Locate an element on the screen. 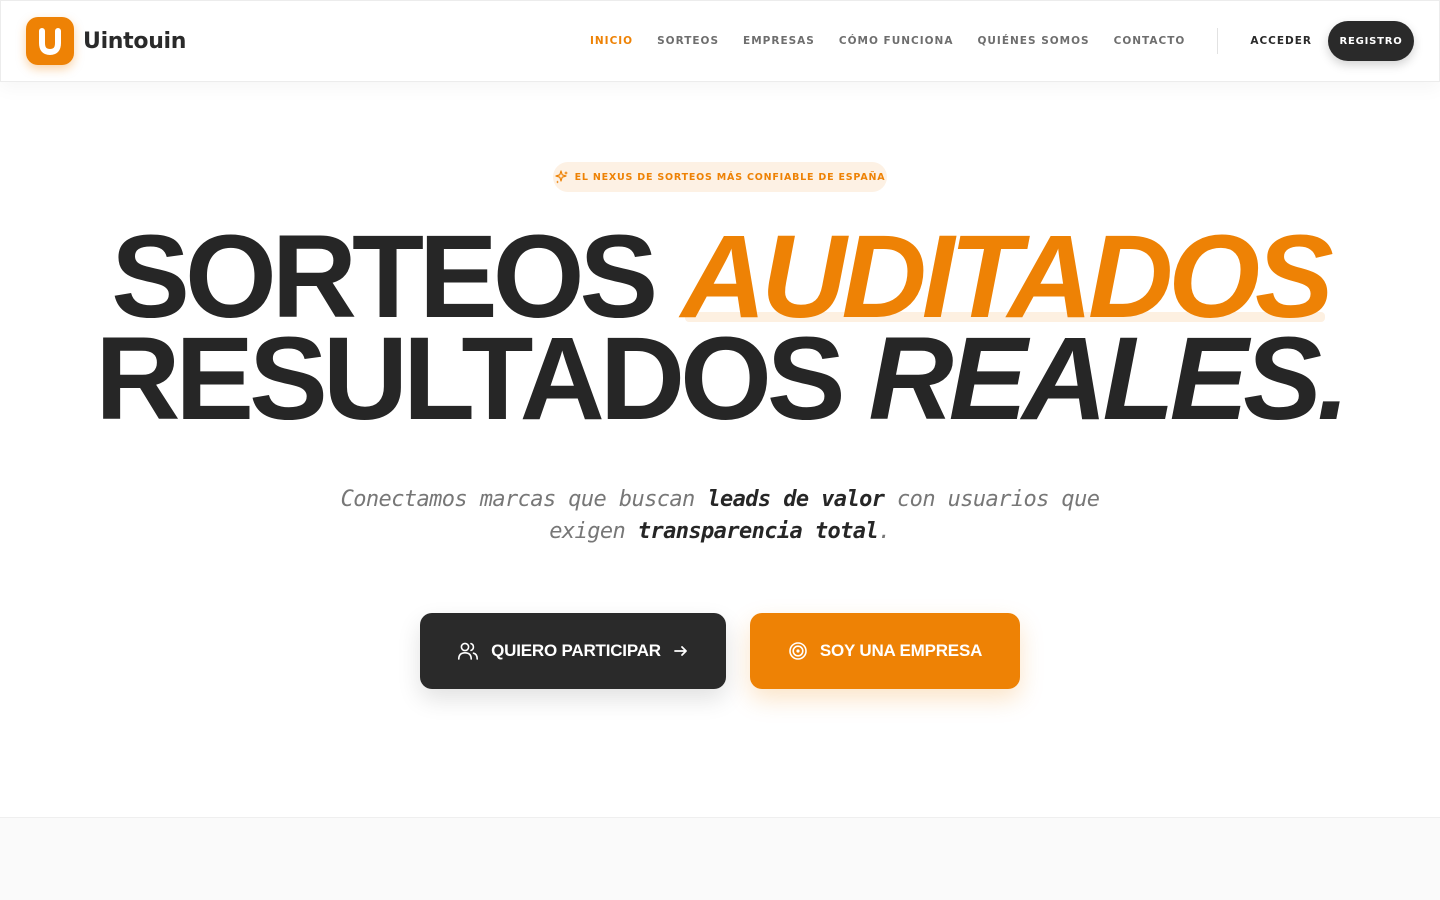 The width and height of the screenshot is (1440, 900). quiero-participar-button: QUIERO PARTICIPAR is located at coordinates (573, 651).